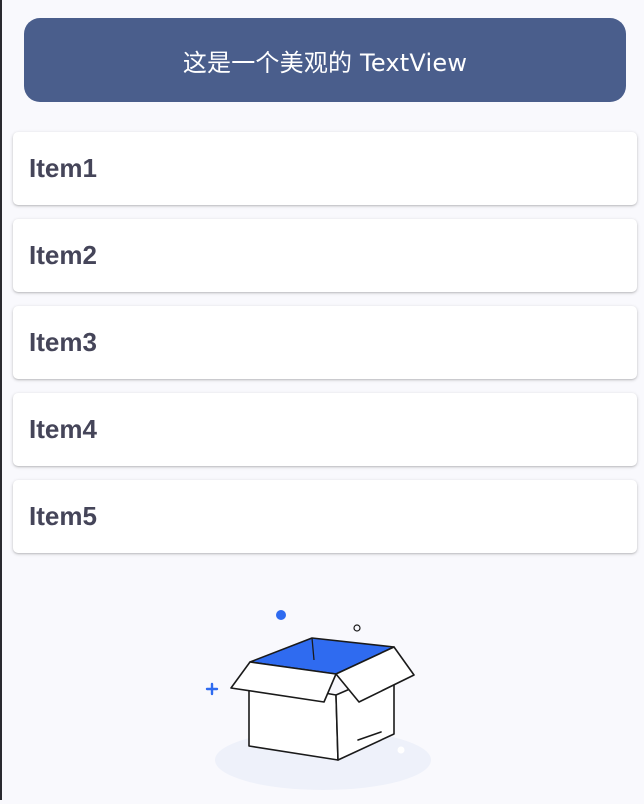 The image size is (644, 804). What do you see at coordinates (63, 255) in the screenshot?
I see `list-item-label: Item2` at bounding box center [63, 255].